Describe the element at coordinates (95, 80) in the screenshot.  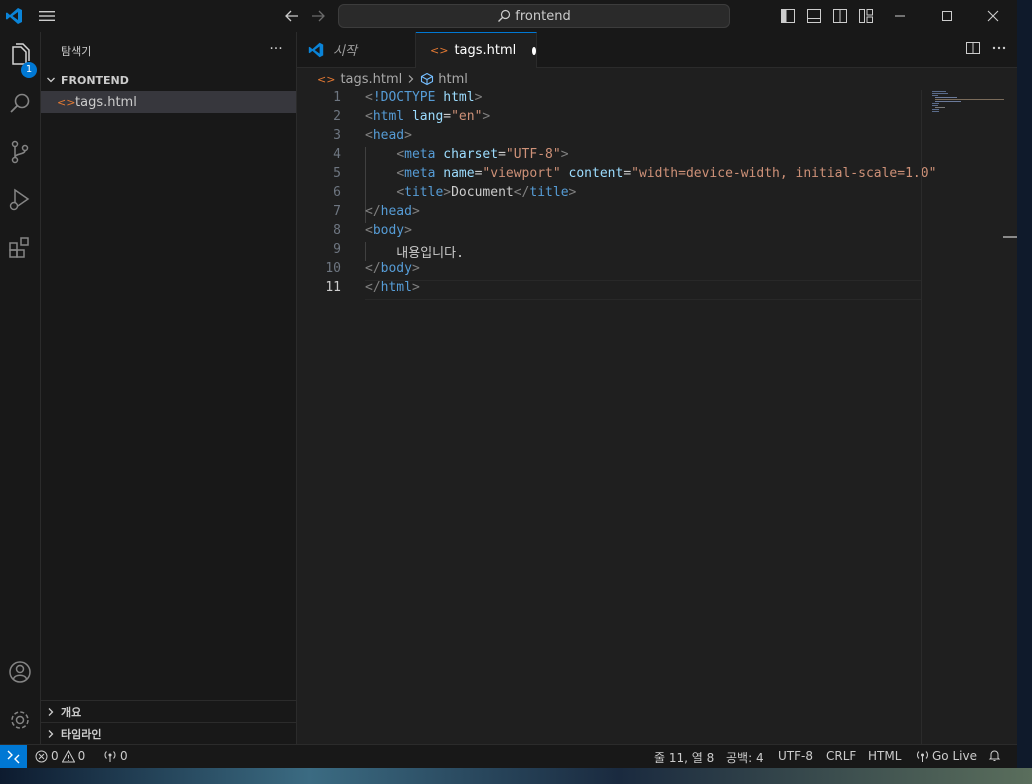
I see `folder-label: FRONTEND` at that location.